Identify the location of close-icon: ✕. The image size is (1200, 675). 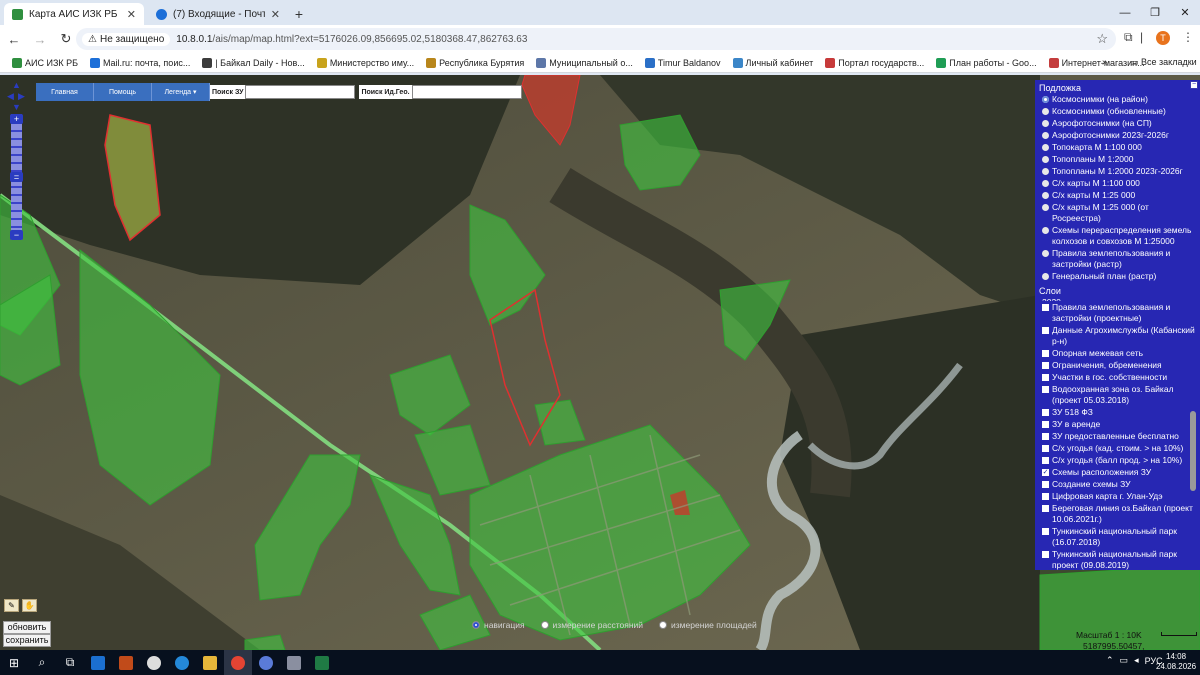
(131, 14).